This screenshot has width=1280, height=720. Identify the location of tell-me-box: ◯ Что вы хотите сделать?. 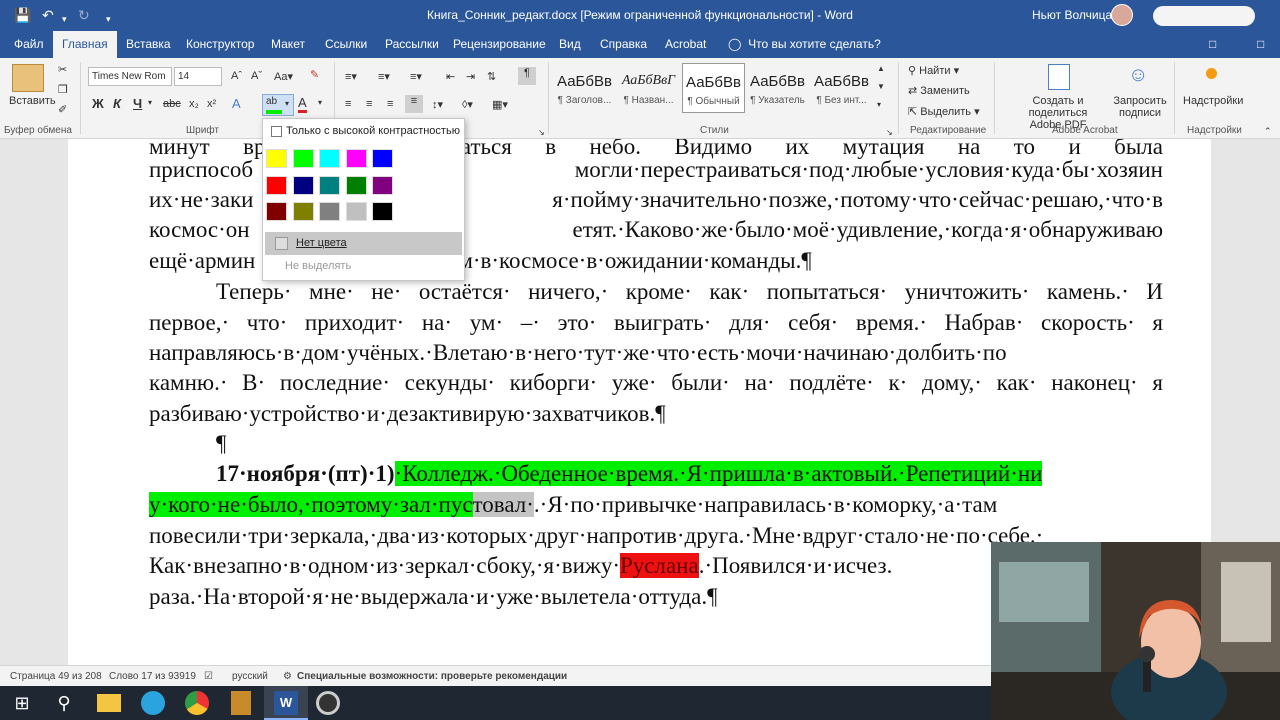
(804, 44).